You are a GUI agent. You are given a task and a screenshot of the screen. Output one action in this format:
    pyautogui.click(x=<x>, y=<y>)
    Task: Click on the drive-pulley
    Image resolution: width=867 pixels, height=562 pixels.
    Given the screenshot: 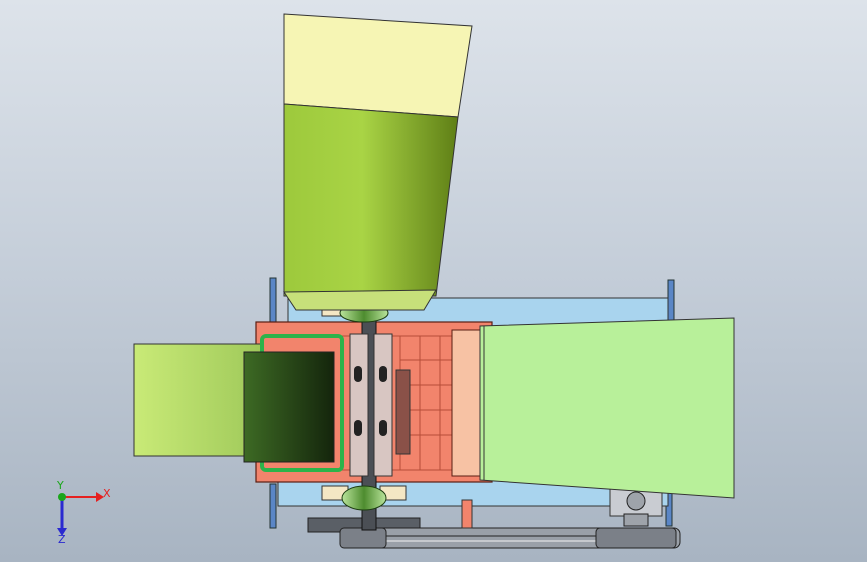 What is the action you would take?
    pyautogui.click(x=363, y=538)
    